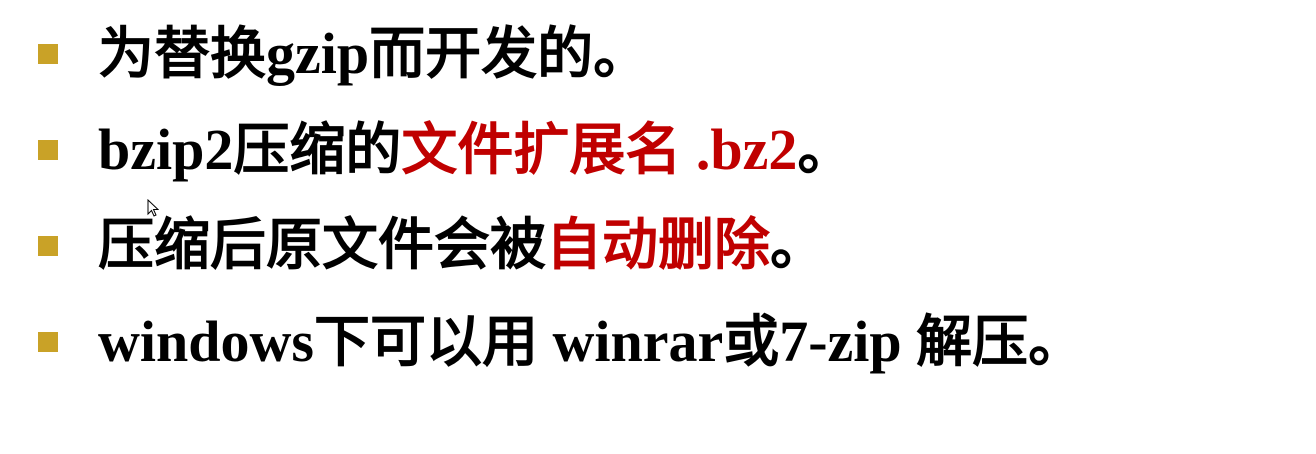 This screenshot has height=454, width=1316. I want to click on text-segment: 7-zip, so click(848, 341).